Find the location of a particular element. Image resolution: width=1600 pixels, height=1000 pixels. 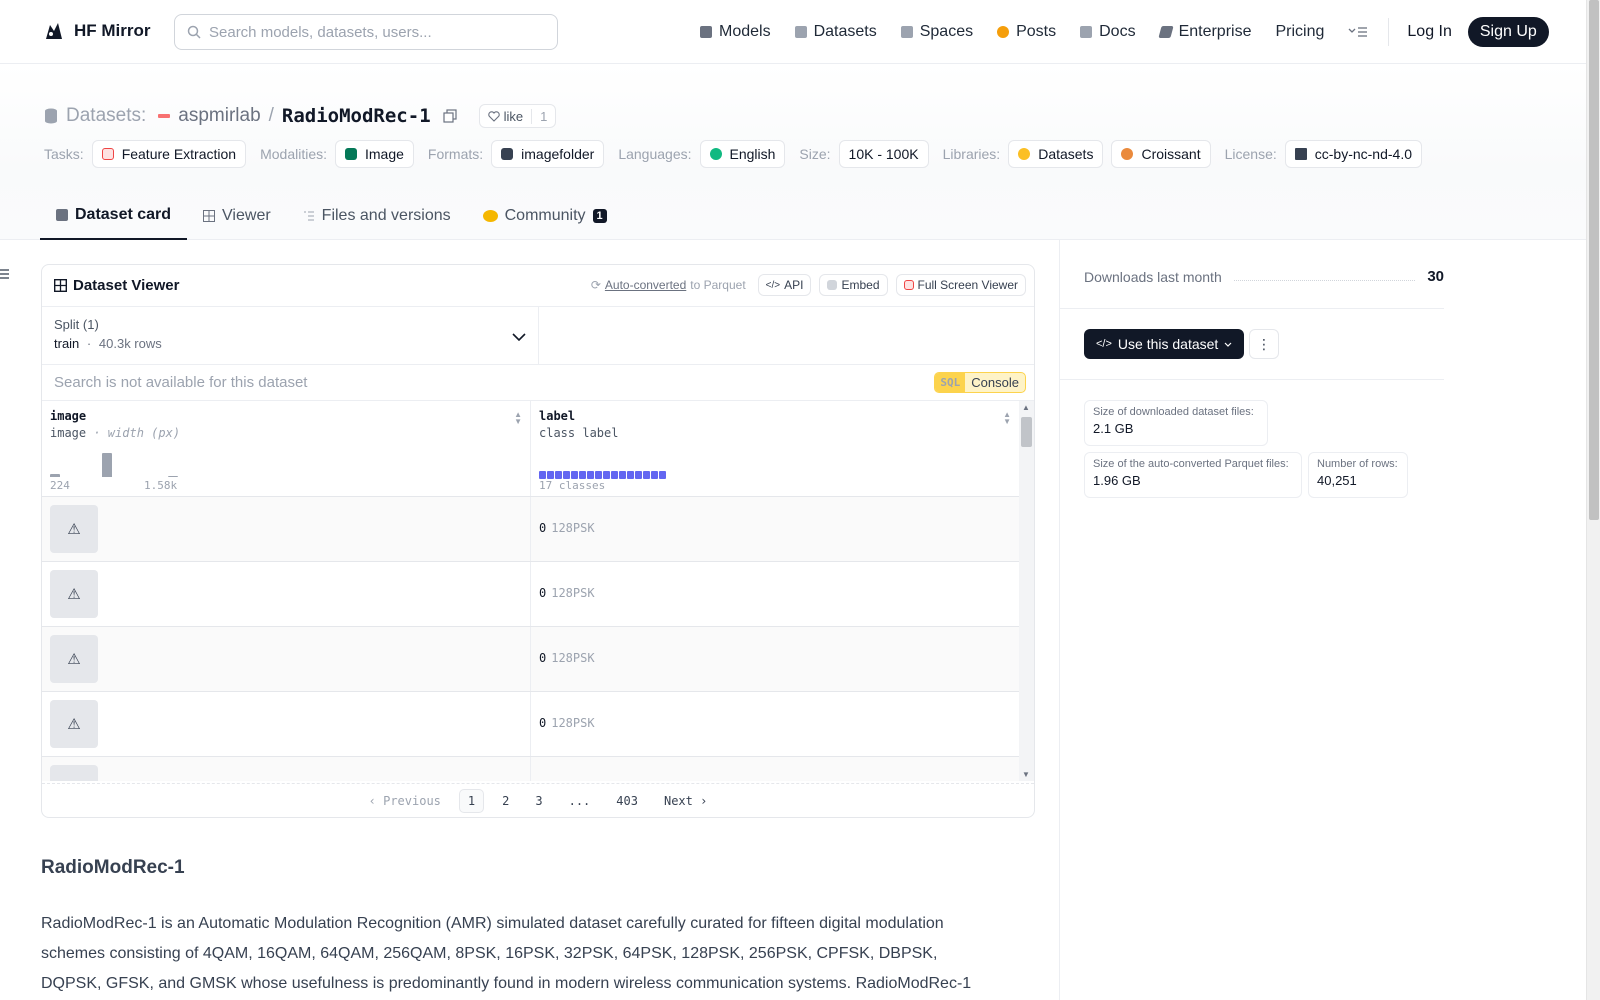

nav-posts-label: Posts is located at coordinates (1036, 31).